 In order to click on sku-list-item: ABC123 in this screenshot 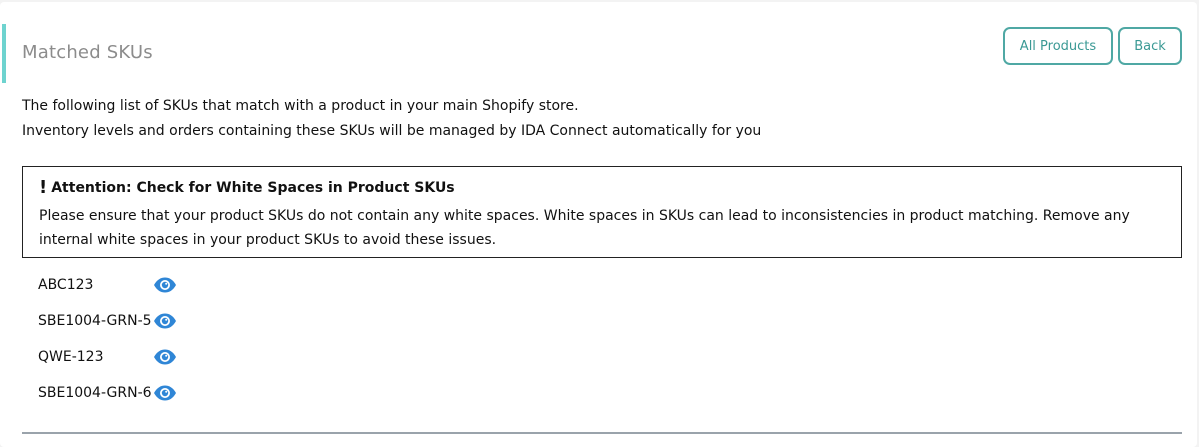, I will do `click(107, 285)`.